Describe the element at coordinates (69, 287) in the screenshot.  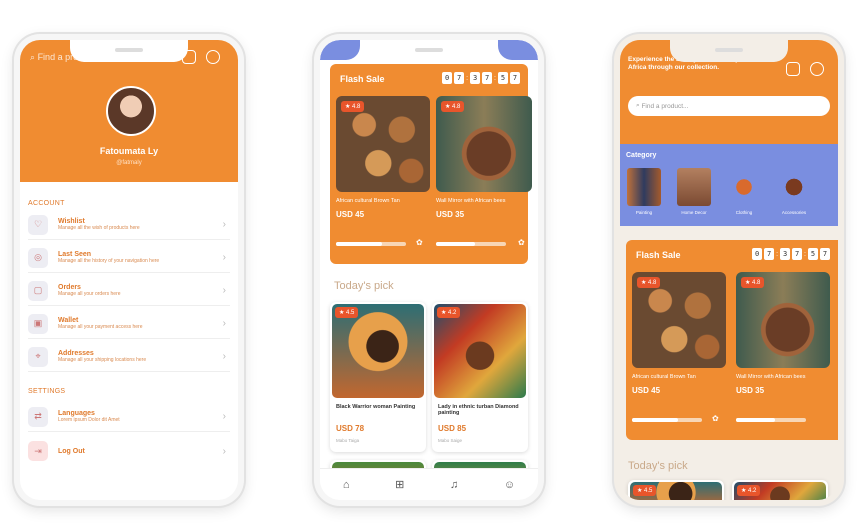
I see `item-label: Orders` at that location.